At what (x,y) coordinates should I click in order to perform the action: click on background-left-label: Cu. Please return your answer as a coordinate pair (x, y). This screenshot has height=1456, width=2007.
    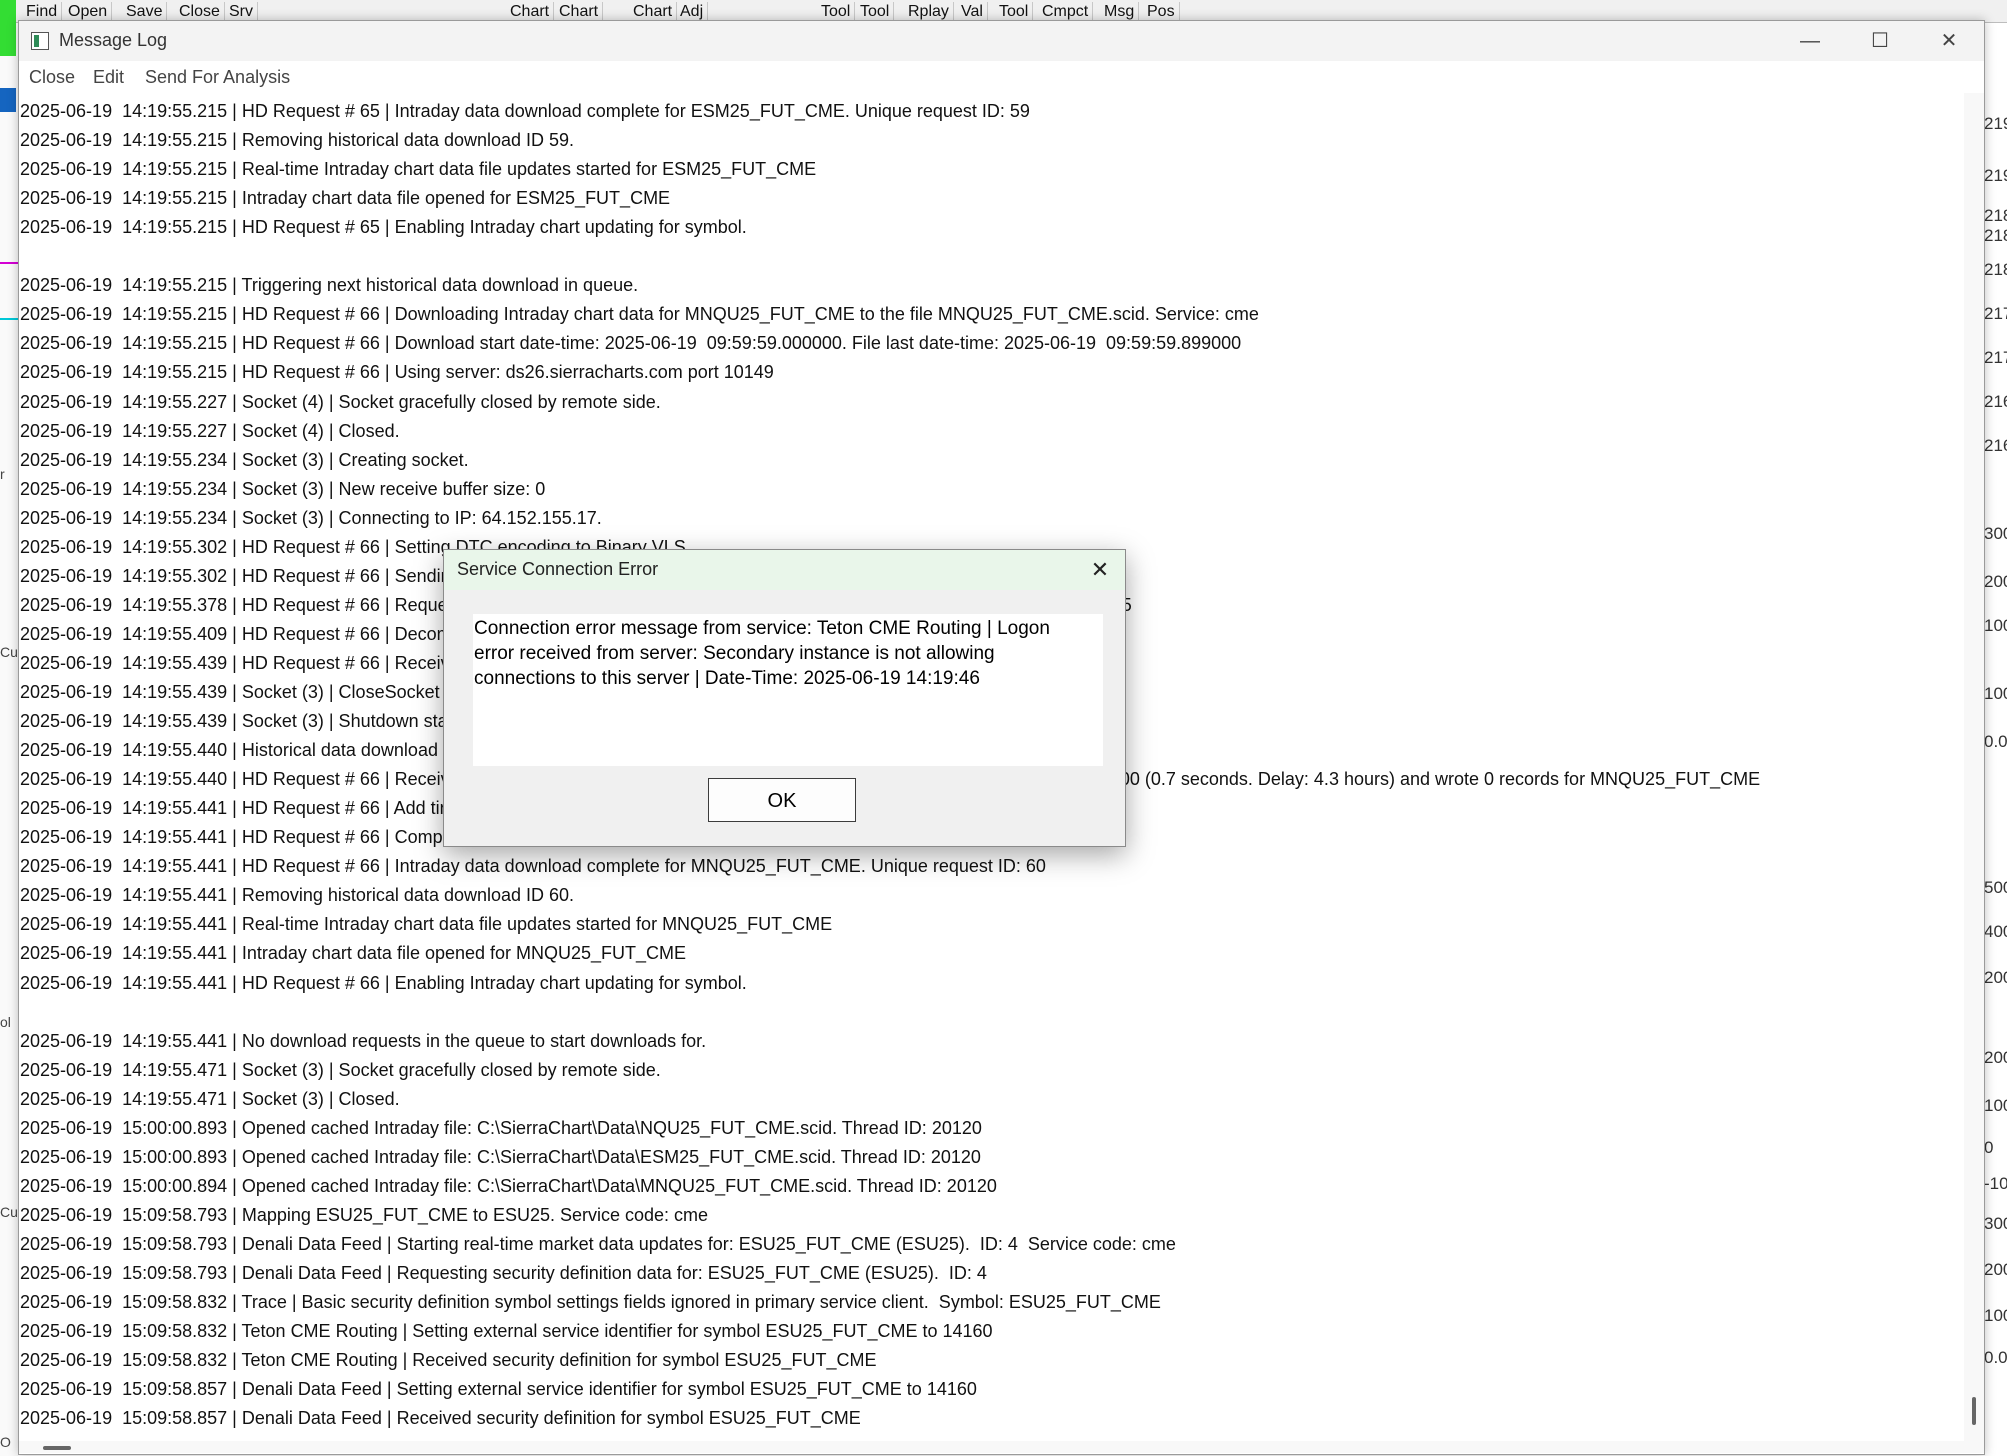
    Looking at the image, I should click on (9, 1212).